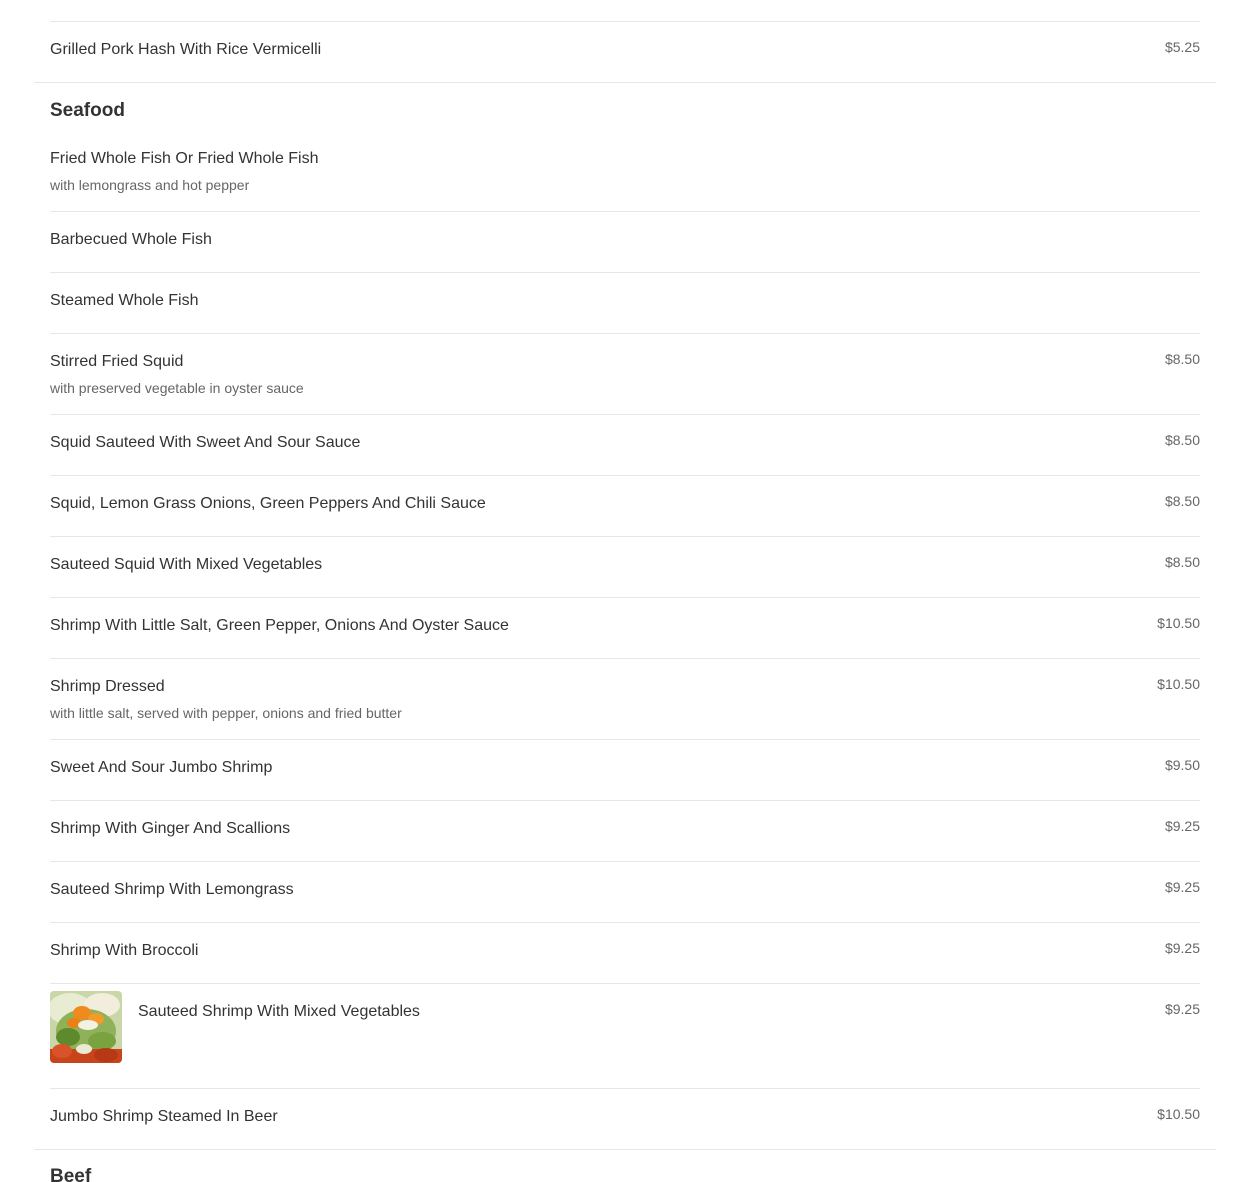  Describe the element at coordinates (170, 828) in the screenshot. I see `menu-item-name: Shrimp With Ginger And Scallions` at that location.